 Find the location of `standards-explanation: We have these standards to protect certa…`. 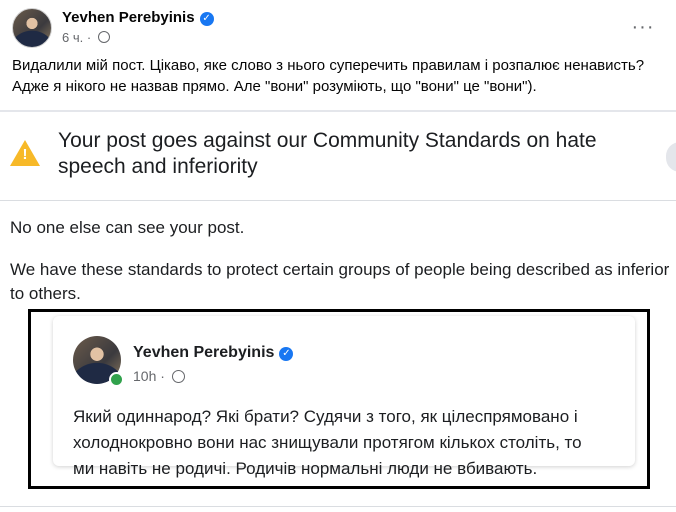

standards-explanation: We have these standards to protect certa… is located at coordinates (340, 281).